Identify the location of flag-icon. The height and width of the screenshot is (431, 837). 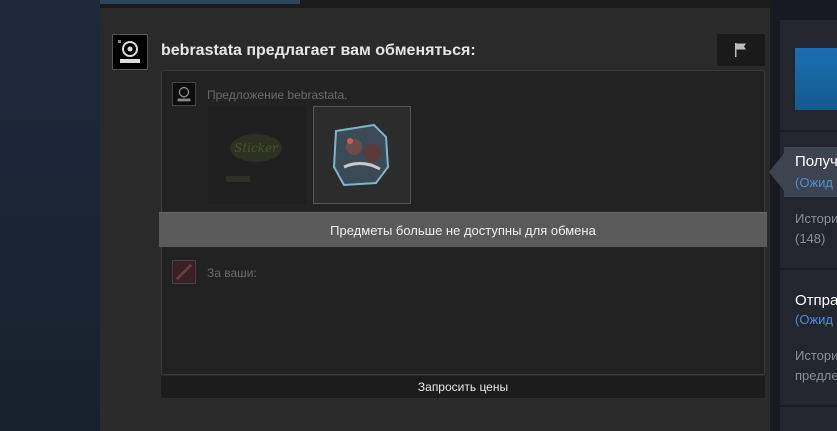
(740, 50).